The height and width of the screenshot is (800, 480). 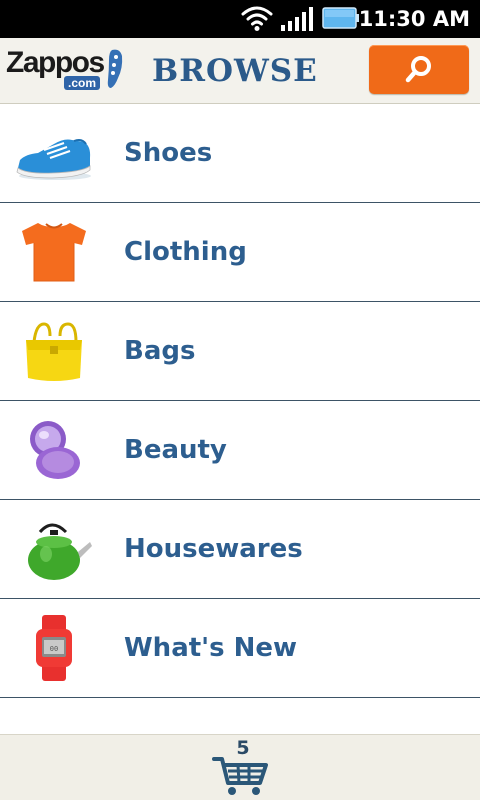 What do you see at coordinates (257, 18) in the screenshot?
I see `wifi-icon` at bounding box center [257, 18].